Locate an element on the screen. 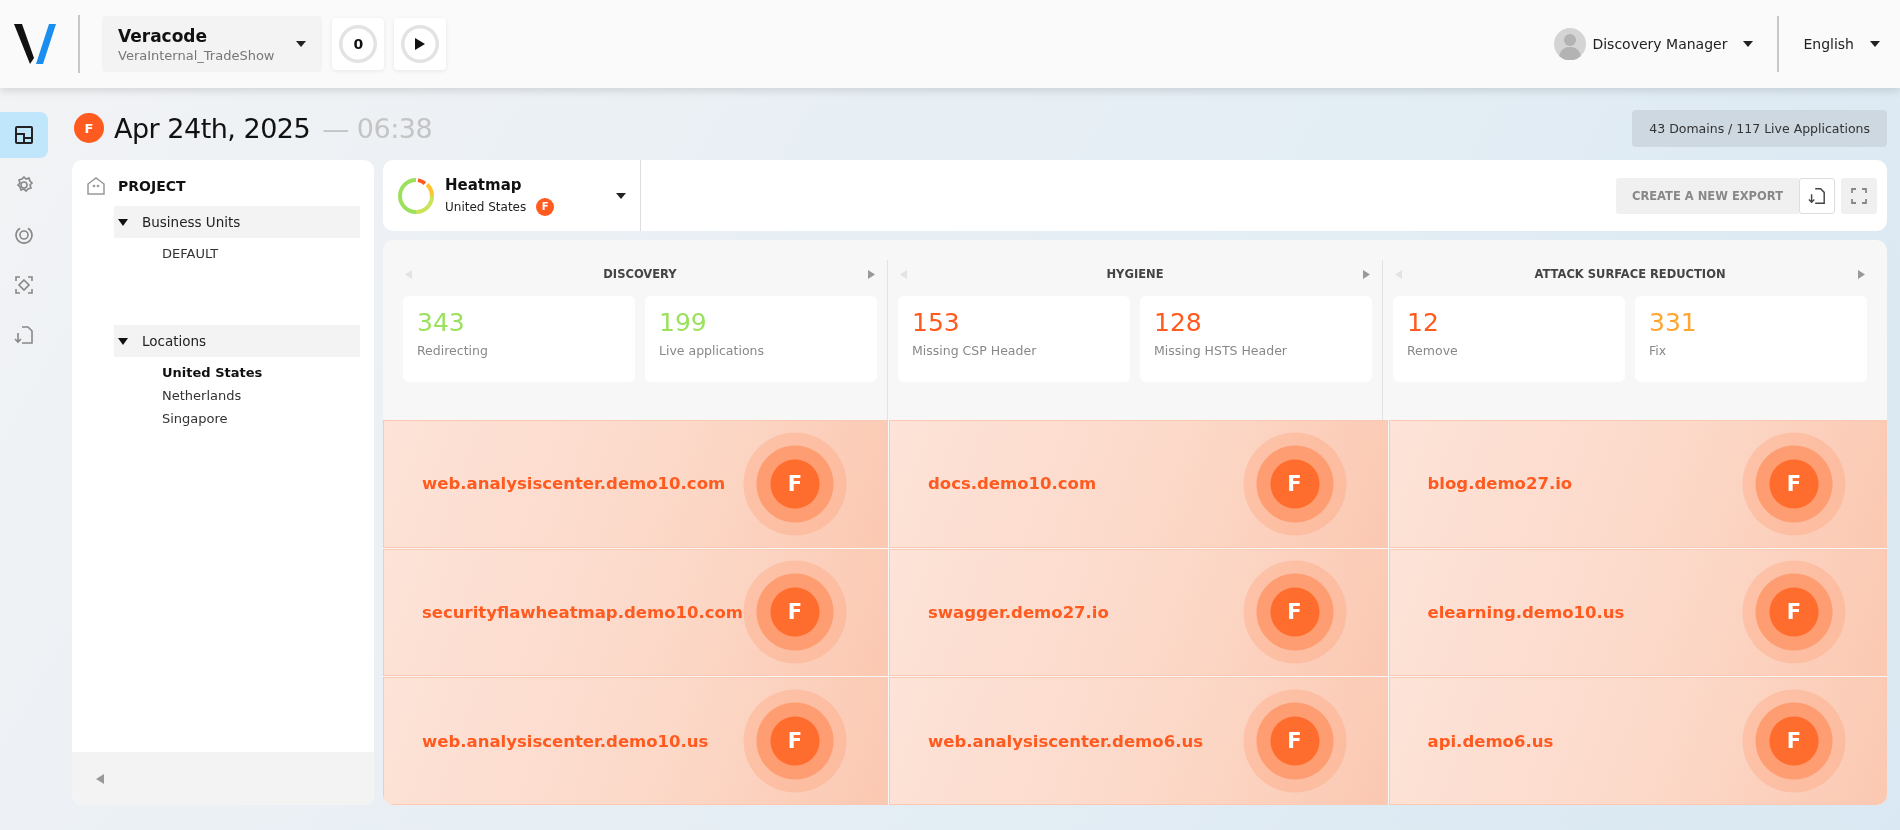  metric-card: 128 Missing HSTS Header is located at coordinates (1256, 339).